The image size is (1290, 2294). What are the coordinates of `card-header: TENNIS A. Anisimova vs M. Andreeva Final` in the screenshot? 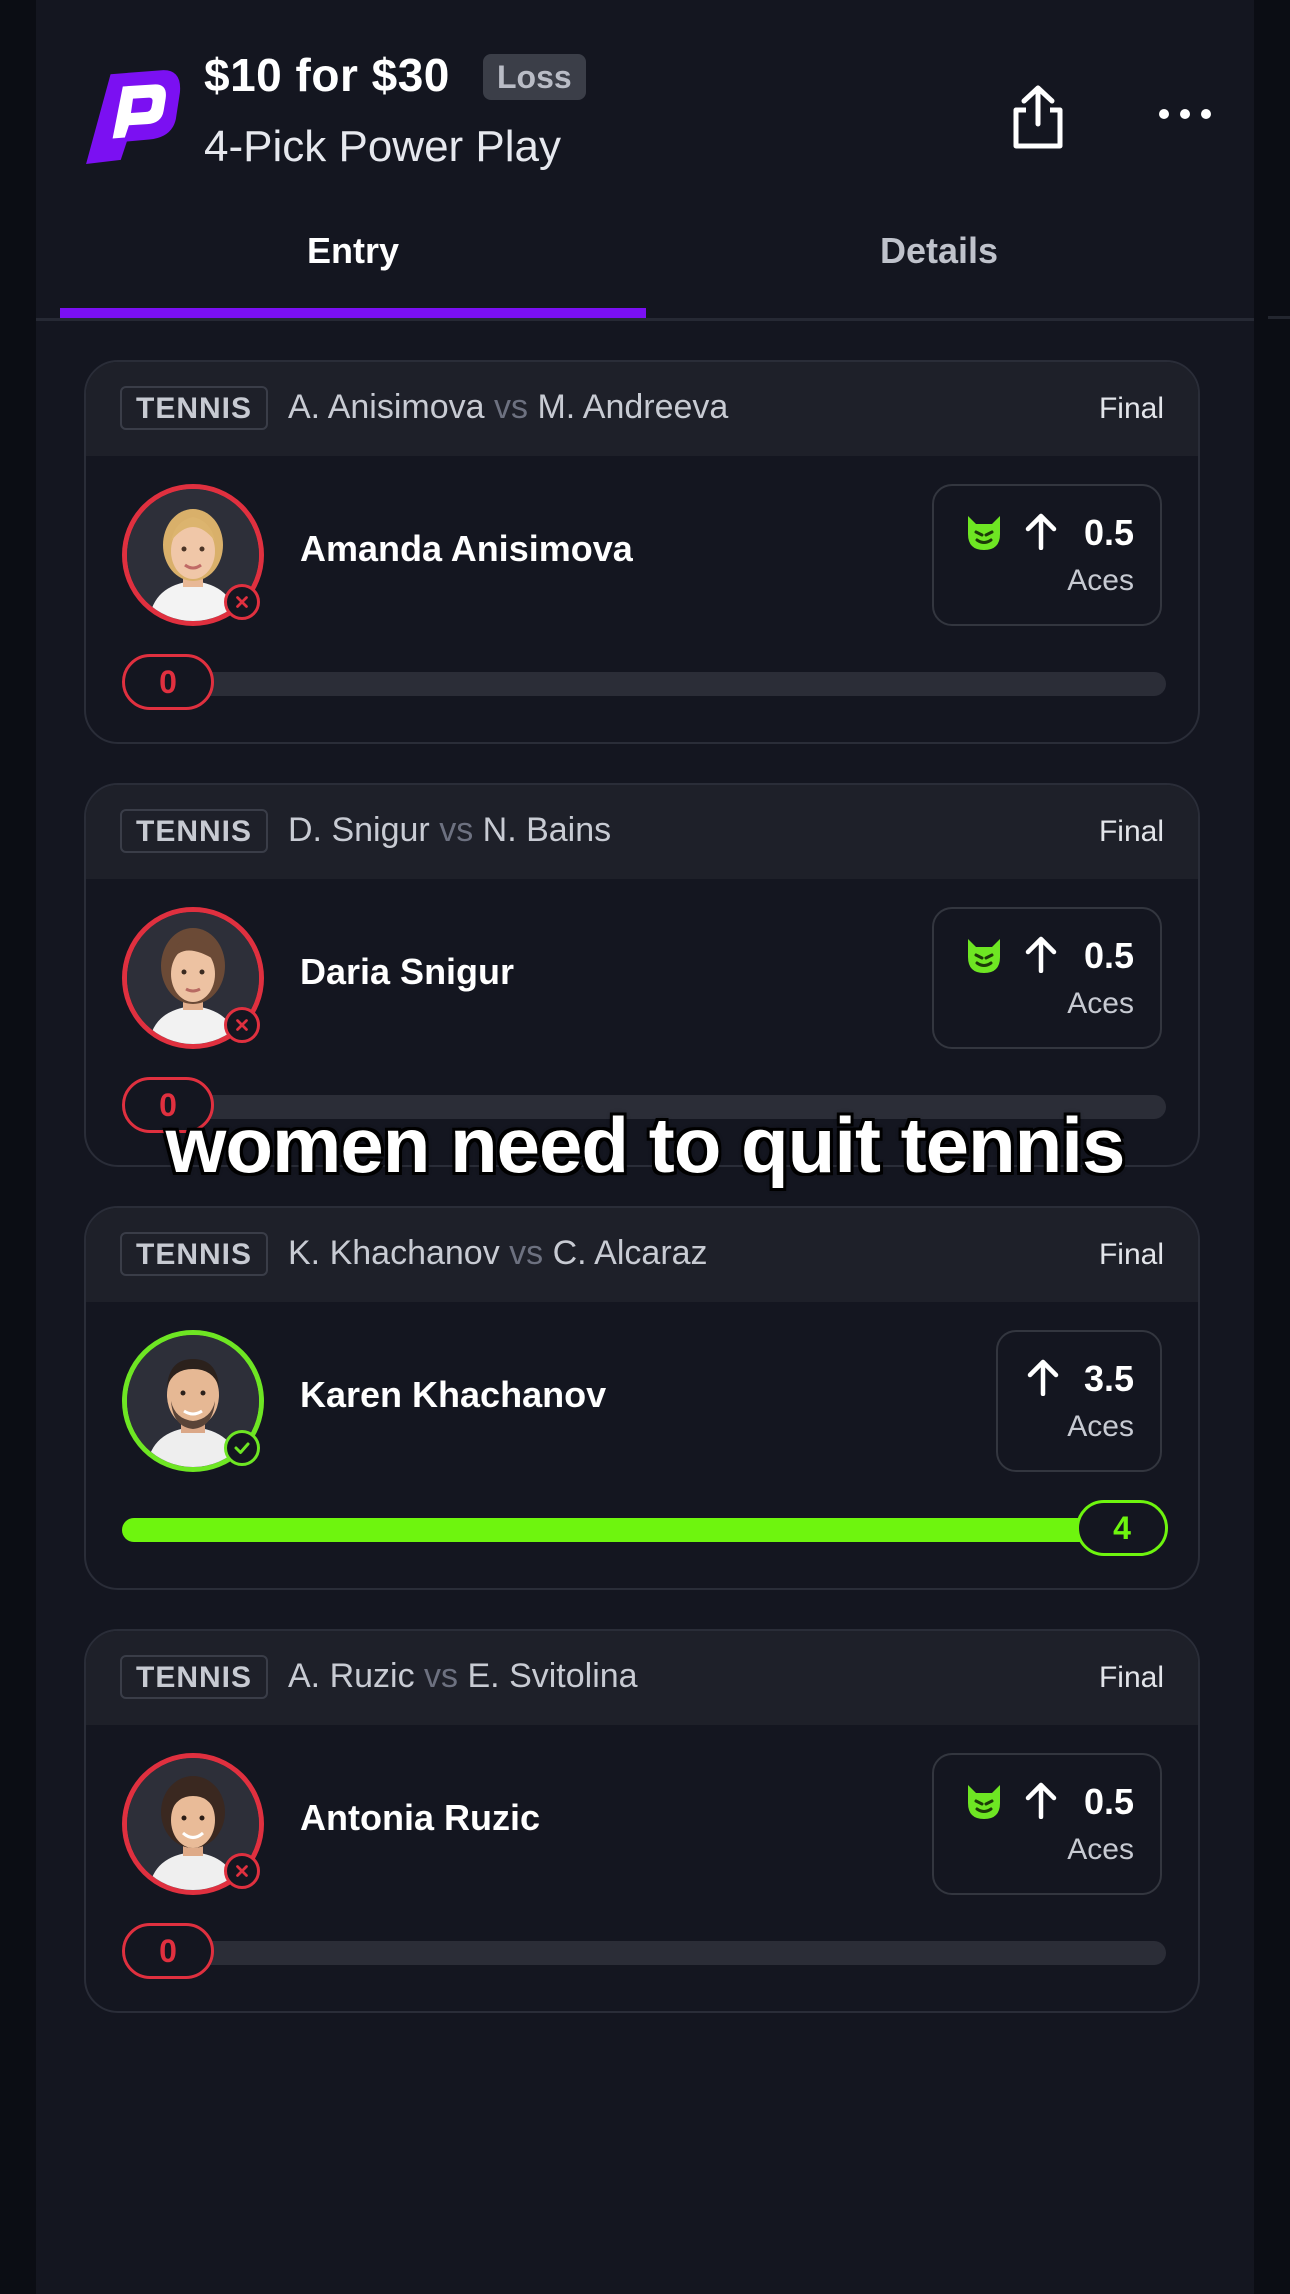 It's located at (642, 409).